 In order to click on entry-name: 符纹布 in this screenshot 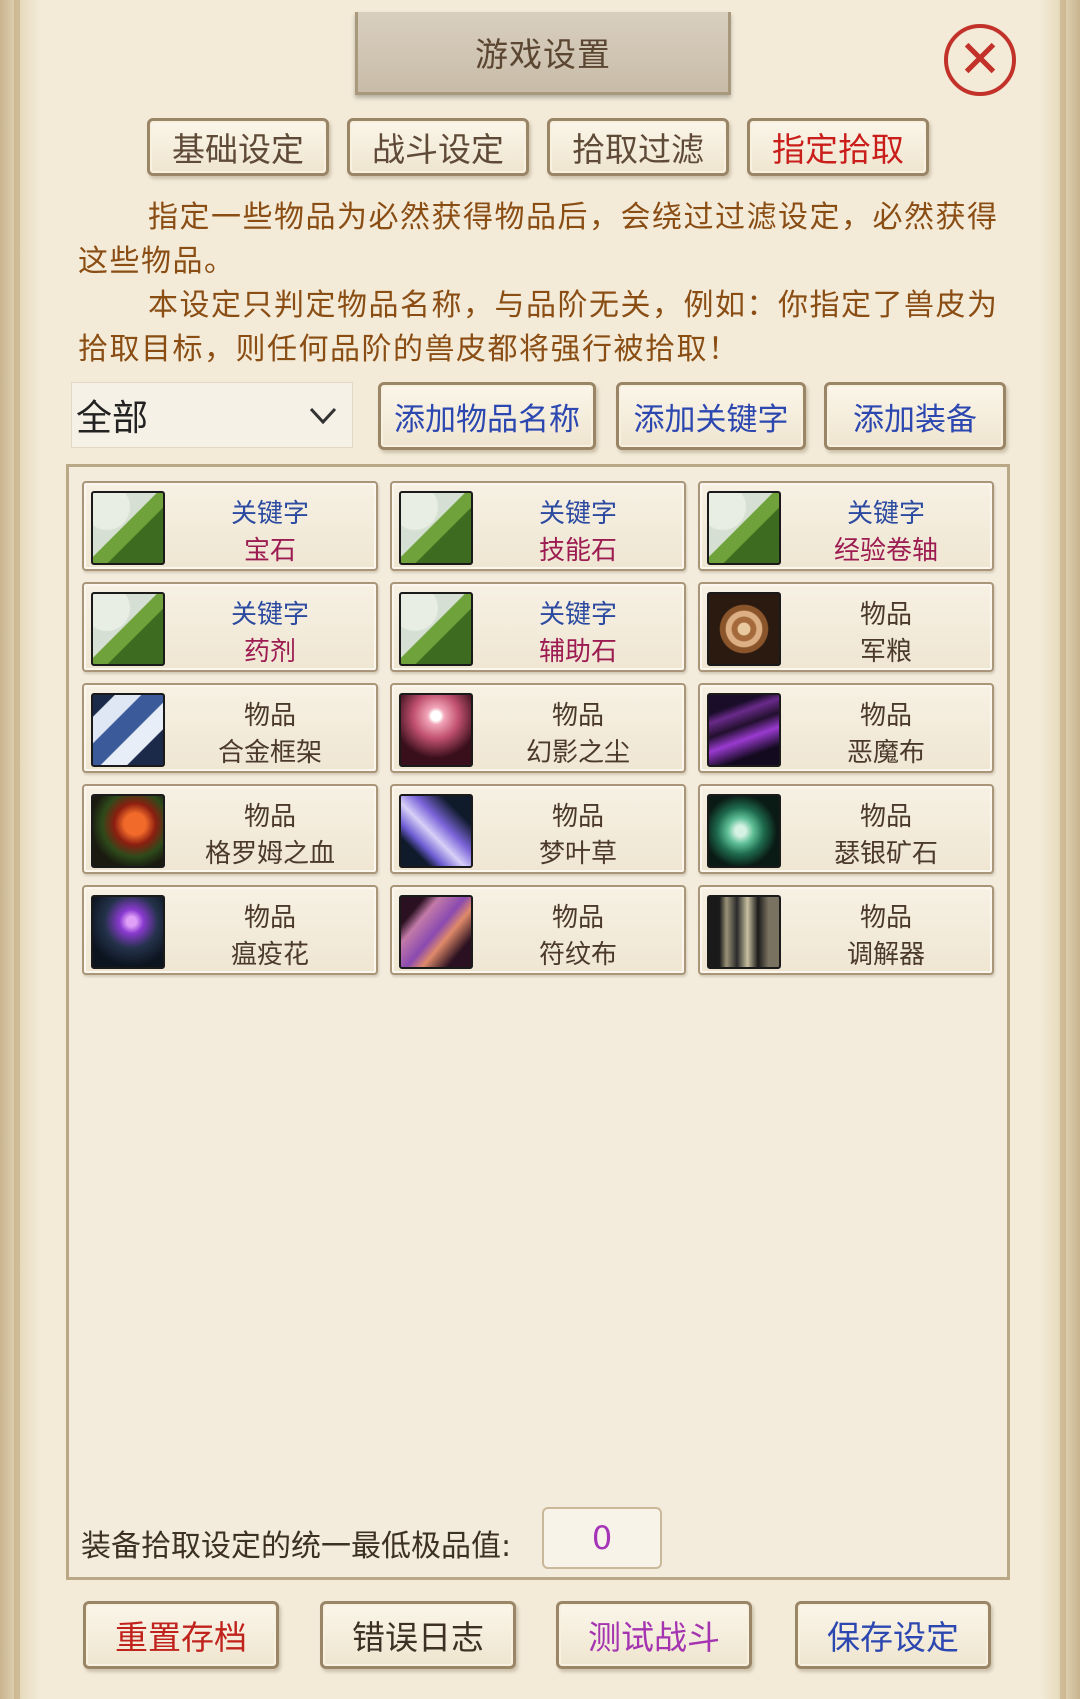, I will do `click(577, 955)`.